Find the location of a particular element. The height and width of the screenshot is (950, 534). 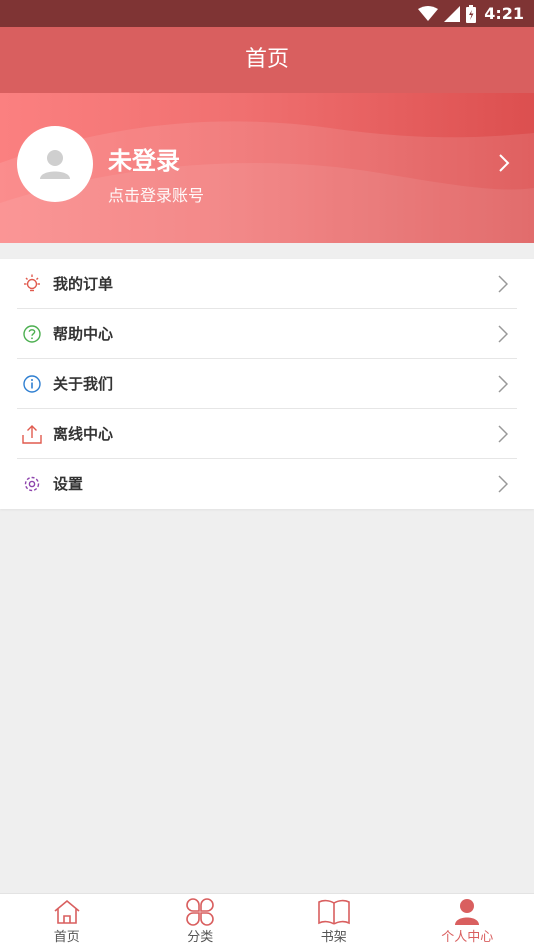

avatar is located at coordinates (55, 164).